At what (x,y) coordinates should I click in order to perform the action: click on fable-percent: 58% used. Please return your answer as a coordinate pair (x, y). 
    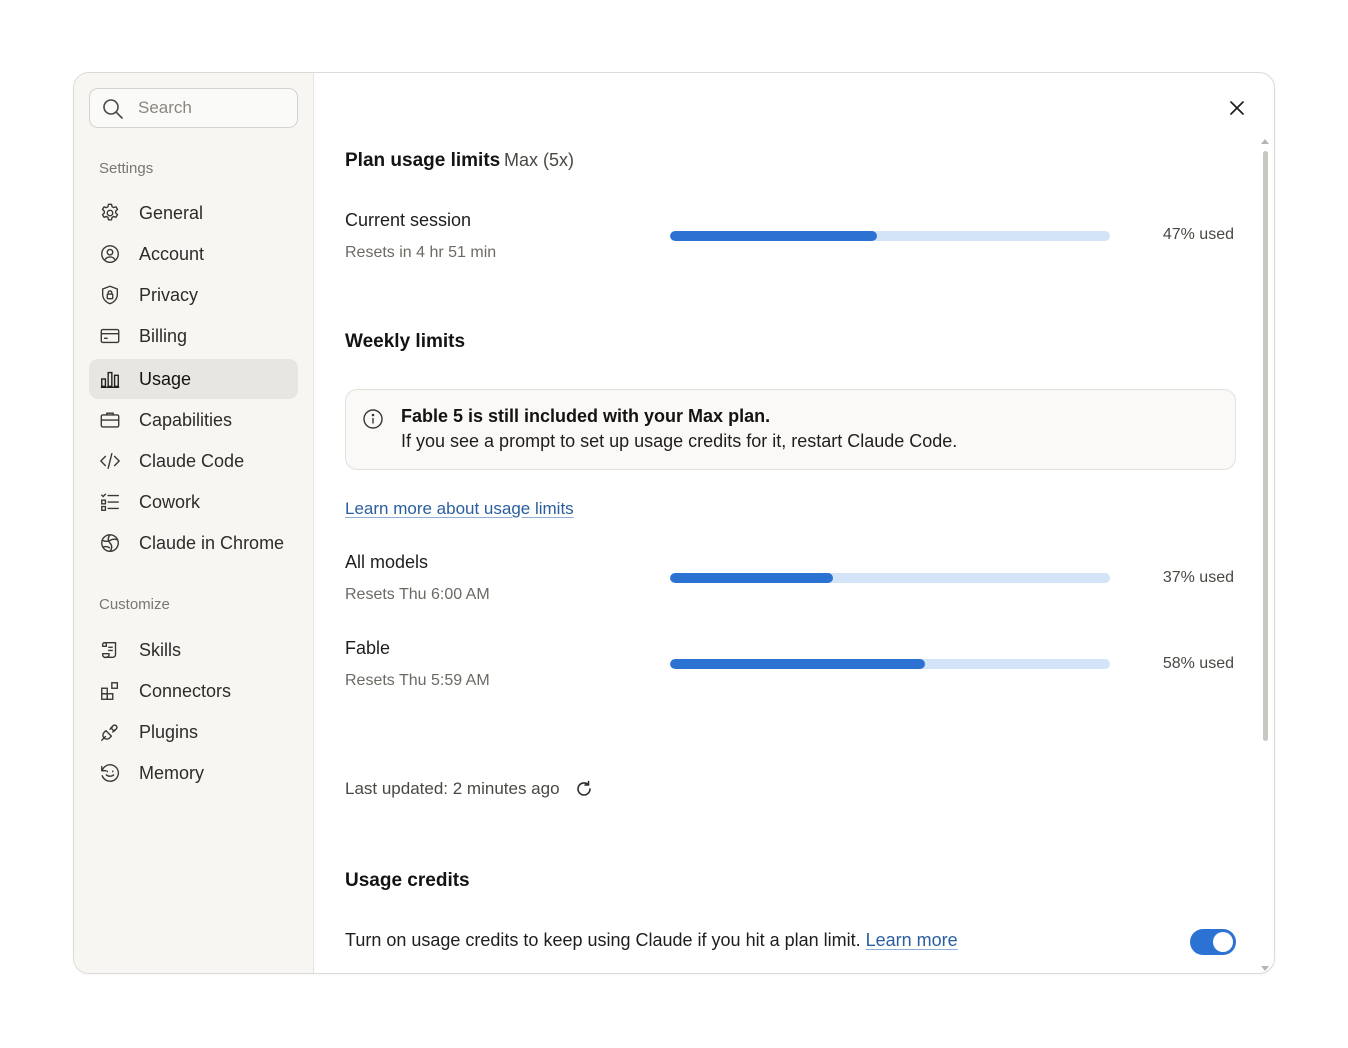
    Looking at the image, I should click on (1198, 663).